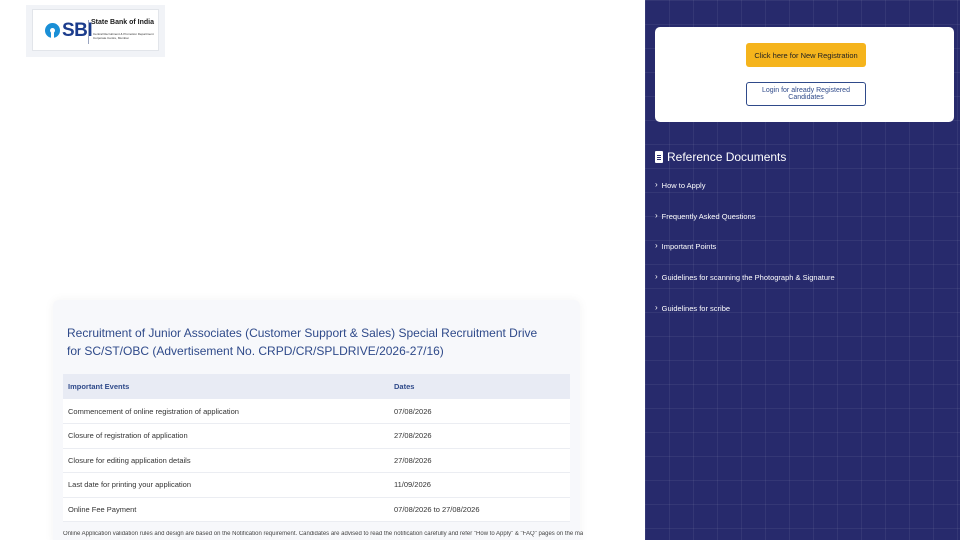 This screenshot has width=960, height=540. What do you see at coordinates (226, 386) in the screenshot?
I see `column-header-events: Important Events` at bounding box center [226, 386].